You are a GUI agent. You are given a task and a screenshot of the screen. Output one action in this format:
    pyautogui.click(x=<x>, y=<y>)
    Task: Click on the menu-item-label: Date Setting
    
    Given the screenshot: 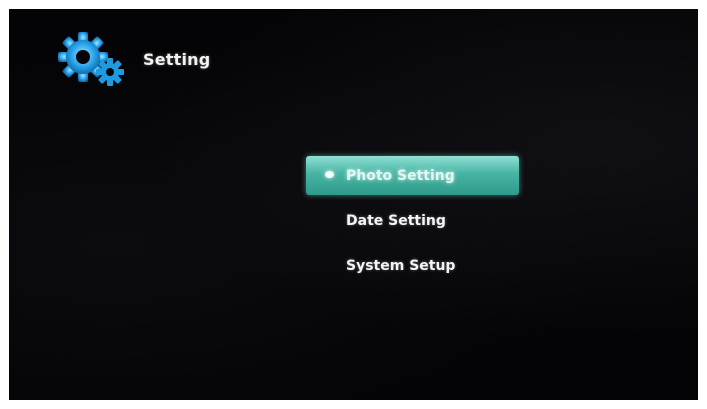 What is the action you would take?
    pyautogui.click(x=396, y=220)
    